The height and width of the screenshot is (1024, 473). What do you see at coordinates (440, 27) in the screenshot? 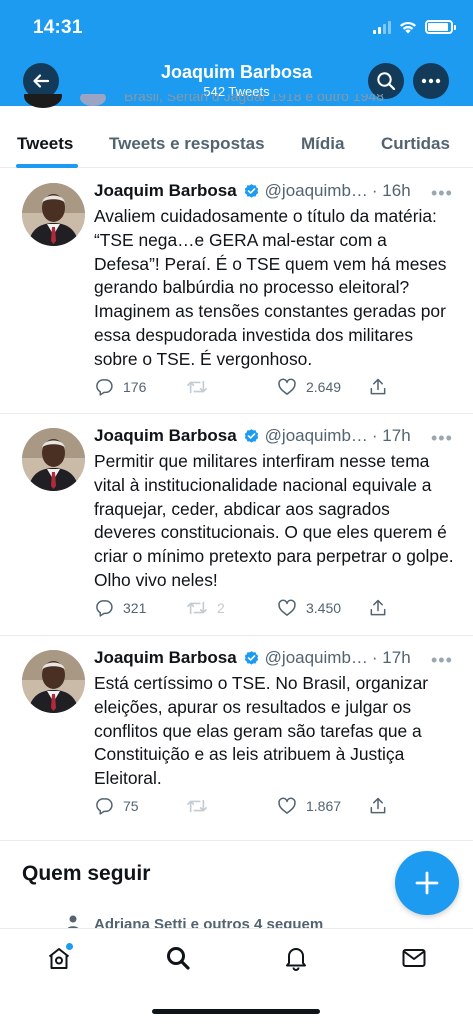
I see `battery-icon` at bounding box center [440, 27].